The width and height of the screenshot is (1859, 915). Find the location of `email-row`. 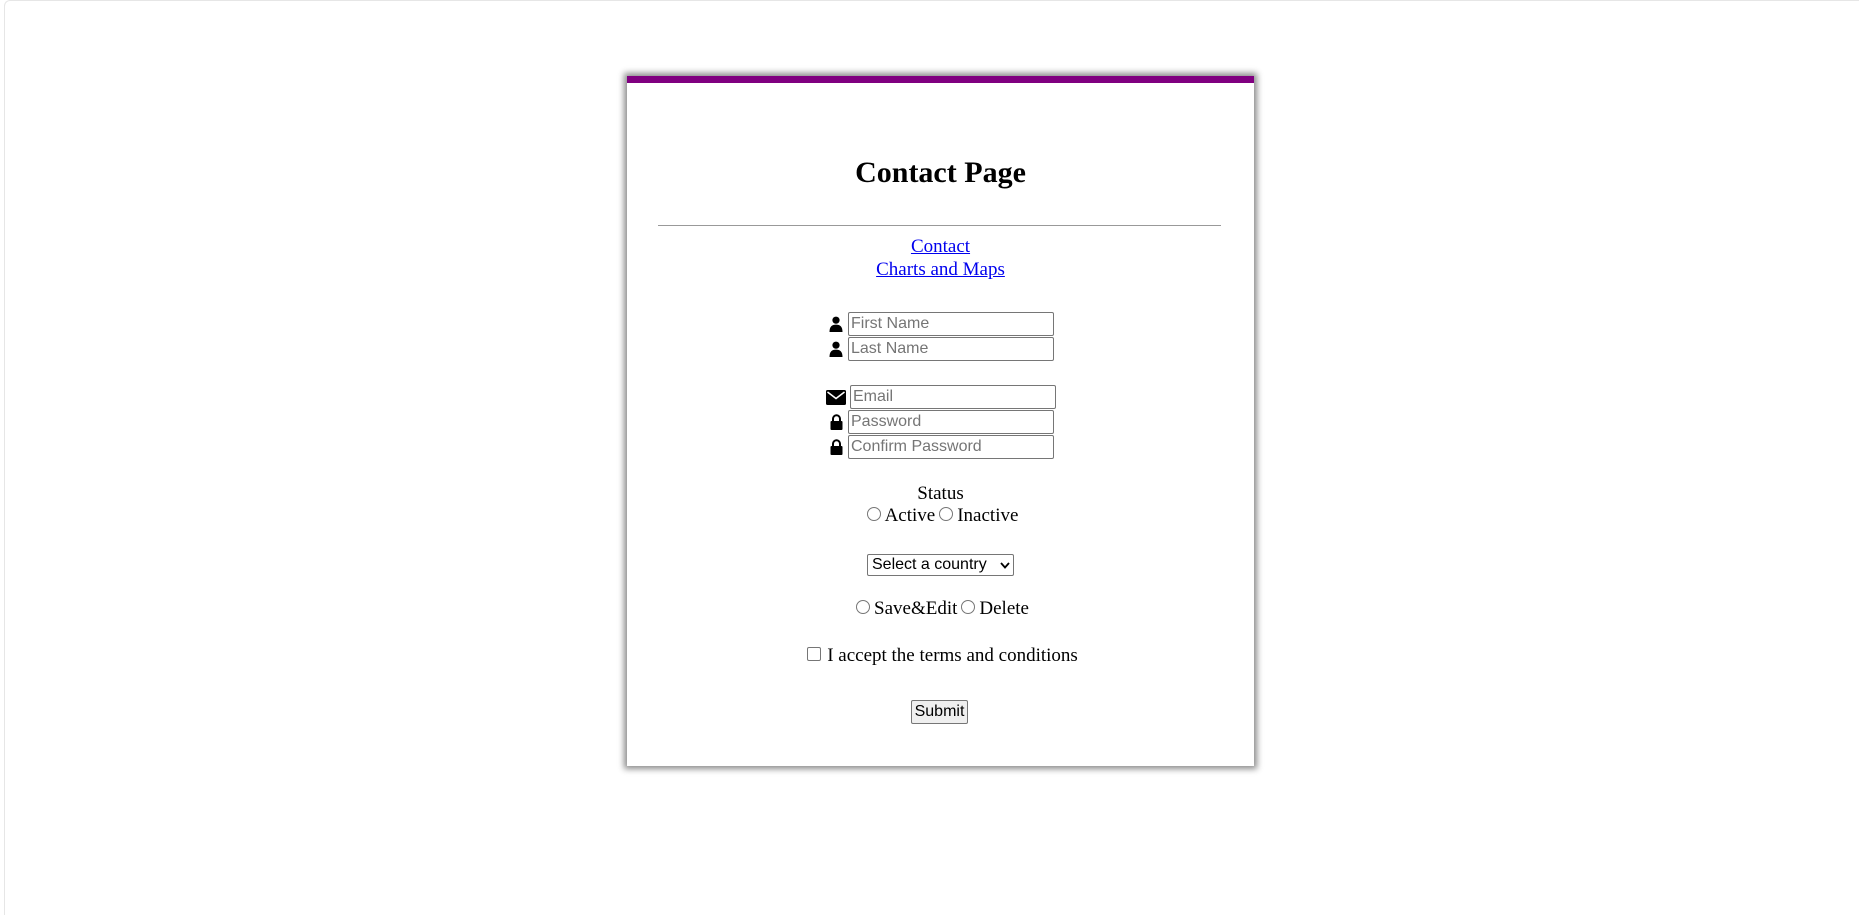

email-row is located at coordinates (940, 397).